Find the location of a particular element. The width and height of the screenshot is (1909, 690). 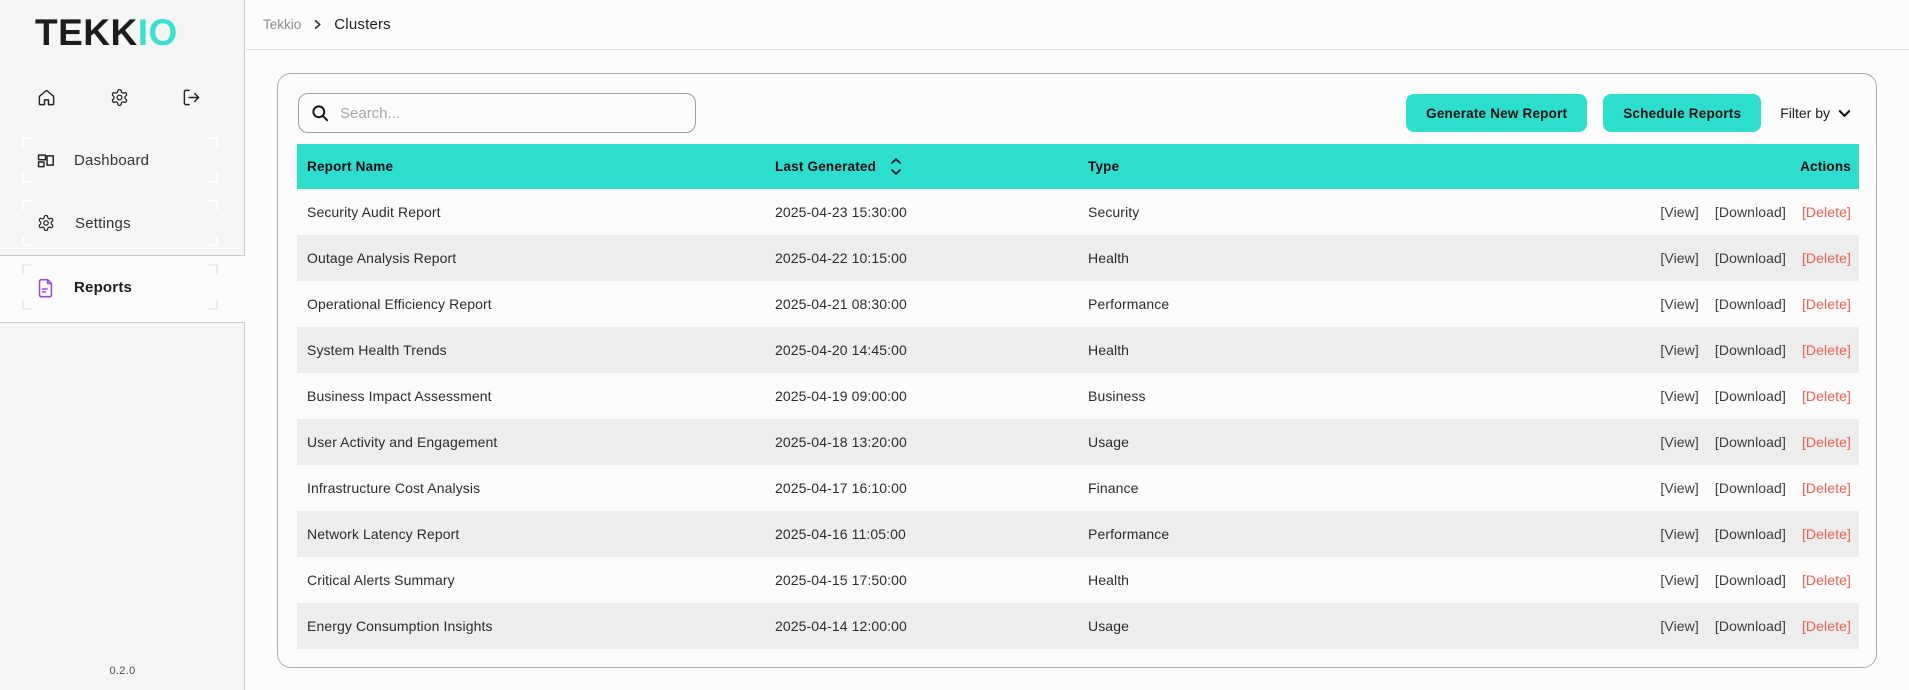

sidebar-item-label: Reports is located at coordinates (103, 287).